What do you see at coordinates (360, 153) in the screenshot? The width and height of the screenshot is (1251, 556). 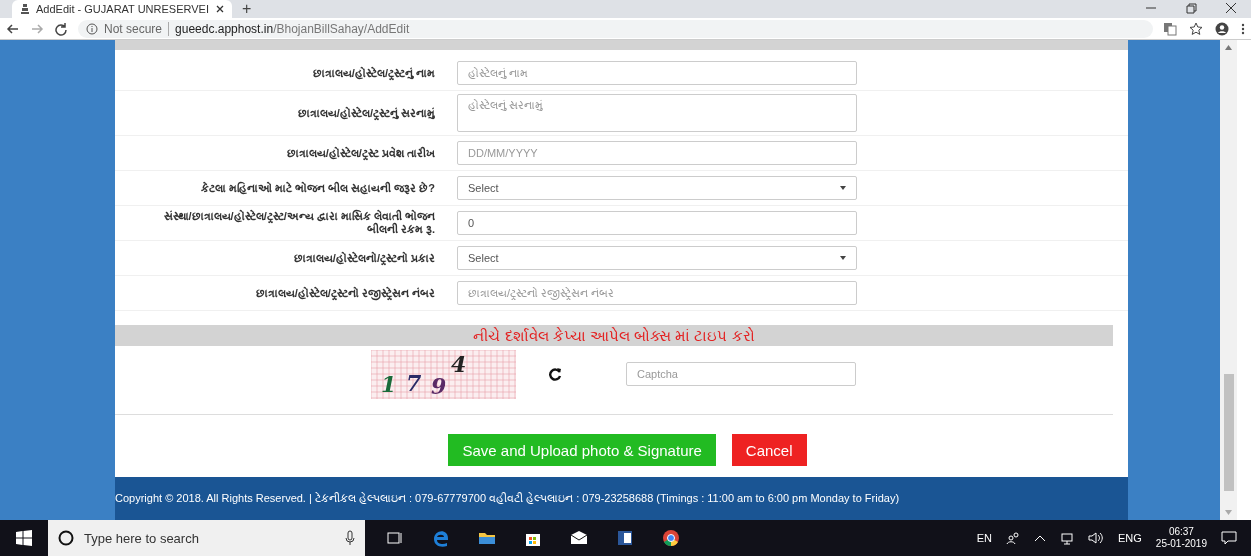 I see `field-label: છાત્રાલય/હોસ્ટેલ/ટ્રસ્ટ પ્રવેશ તારીખ` at bounding box center [360, 153].